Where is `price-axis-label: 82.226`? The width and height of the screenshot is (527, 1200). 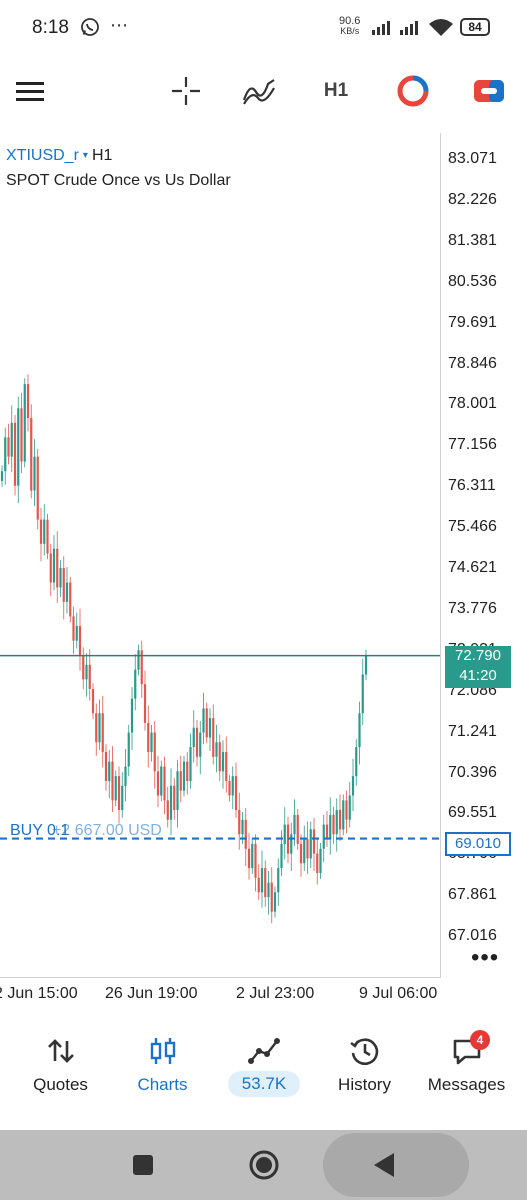
price-axis-label: 82.226 is located at coordinates (472, 199).